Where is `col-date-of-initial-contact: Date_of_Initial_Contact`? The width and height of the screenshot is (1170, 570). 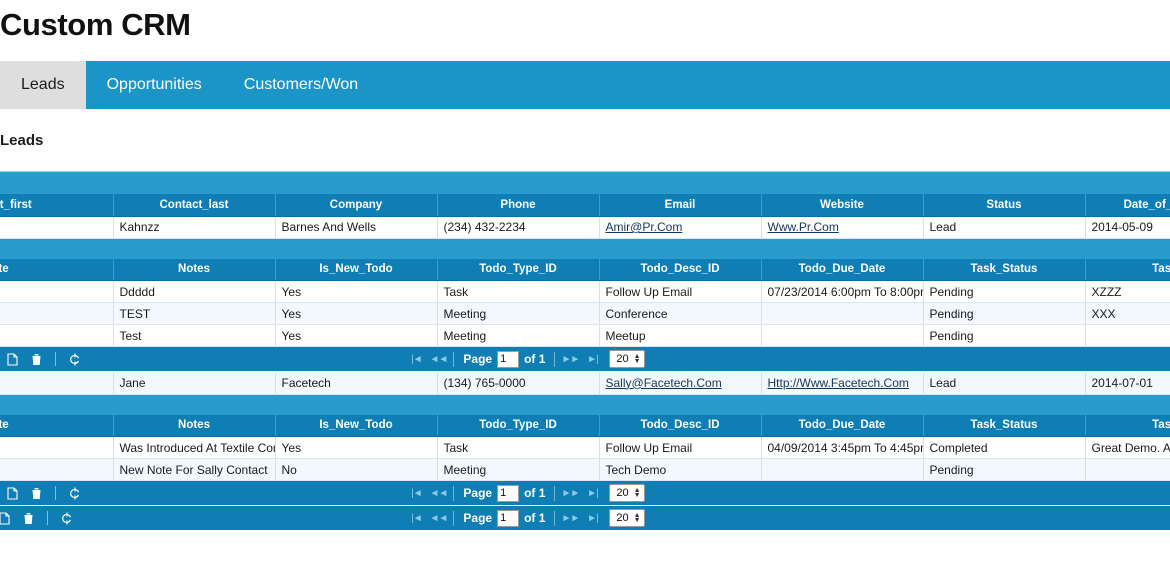 col-date-of-initial-contact: Date_of_Initial_Contact is located at coordinates (1127, 205).